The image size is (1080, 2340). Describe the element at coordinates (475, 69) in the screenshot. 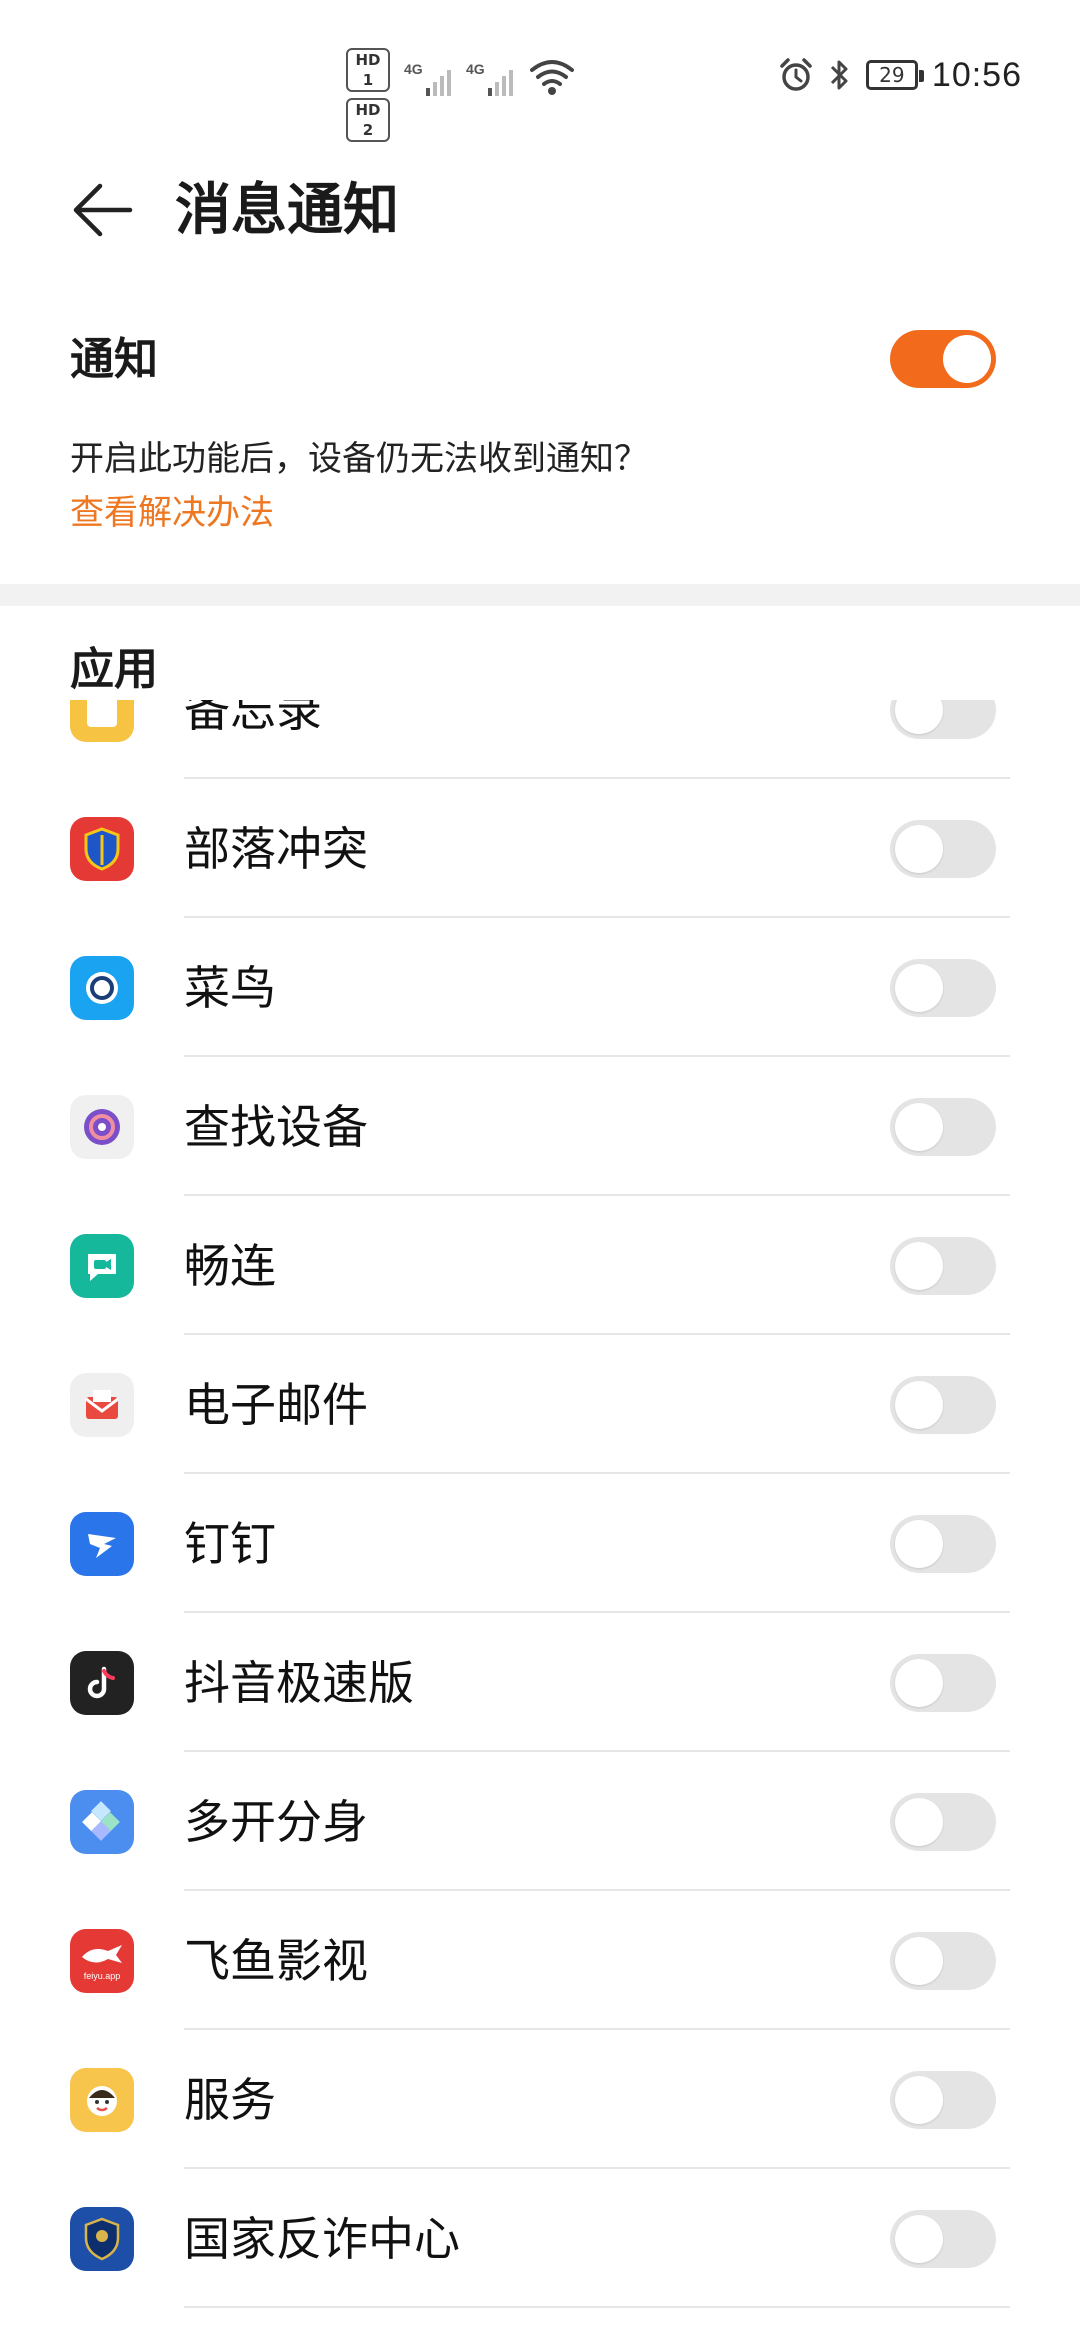

I see `net2-label: 4G` at that location.